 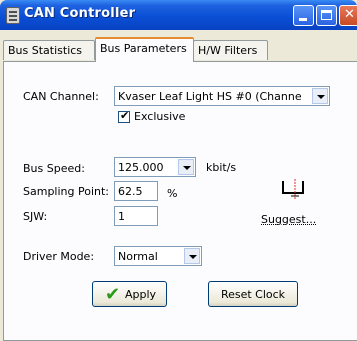 I want to click on can-channel-dropdown: Kvaser Leaf Light HS #0 (Channe, so click(x=222, y=96).